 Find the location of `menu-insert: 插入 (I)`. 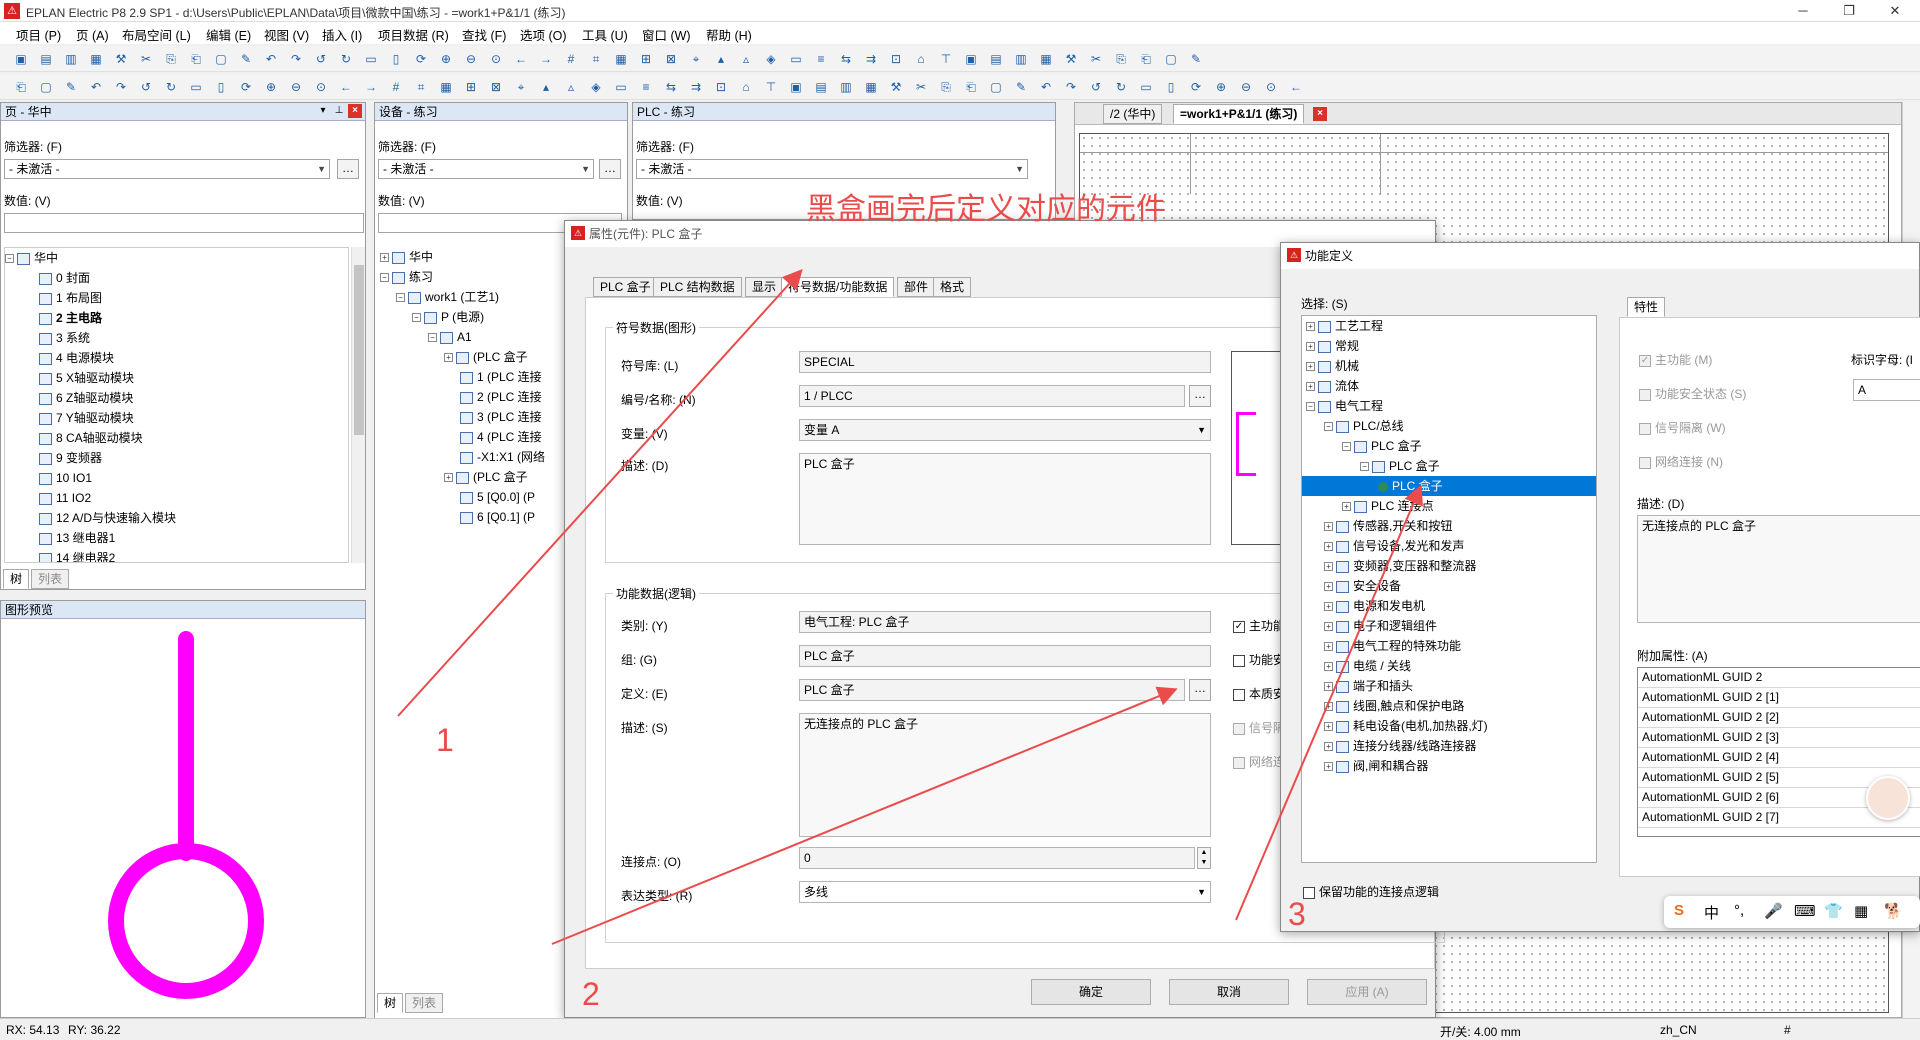

menu-insert: 插入 (I) is located at coordinates (342, 34).